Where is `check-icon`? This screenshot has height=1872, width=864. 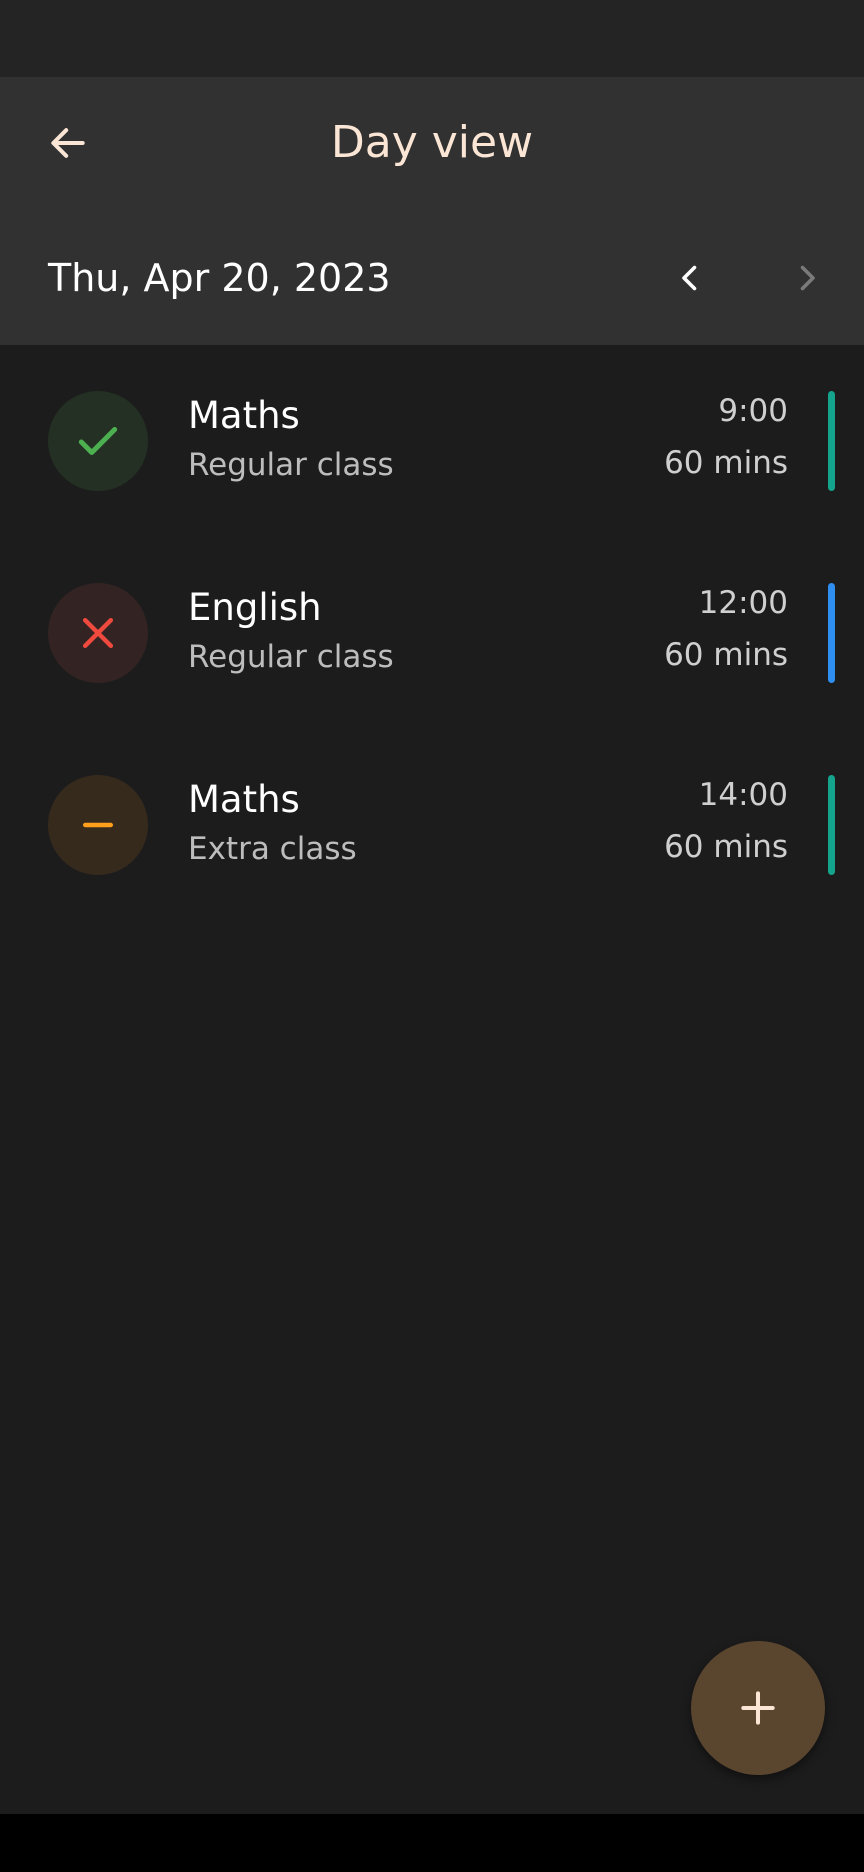 check-icon is located at coordinates (98, 441).